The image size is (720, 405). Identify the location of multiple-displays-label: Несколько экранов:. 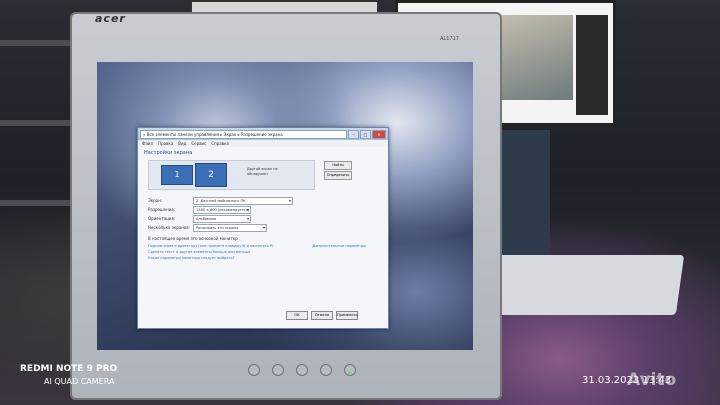
(169, 227).